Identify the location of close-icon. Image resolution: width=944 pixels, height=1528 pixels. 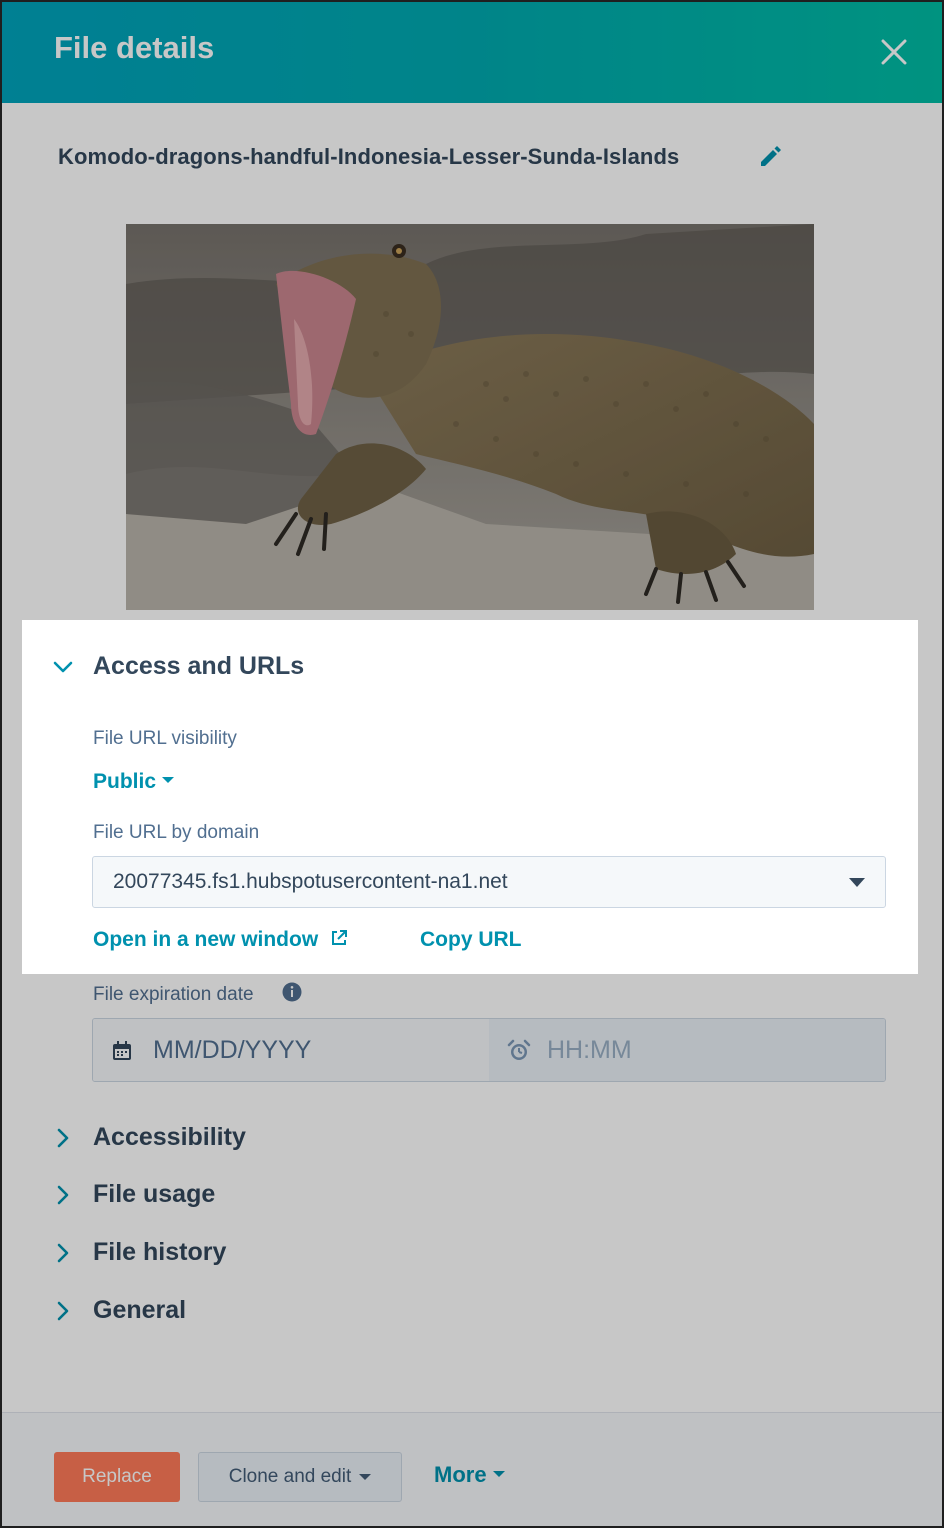
(894, 52).